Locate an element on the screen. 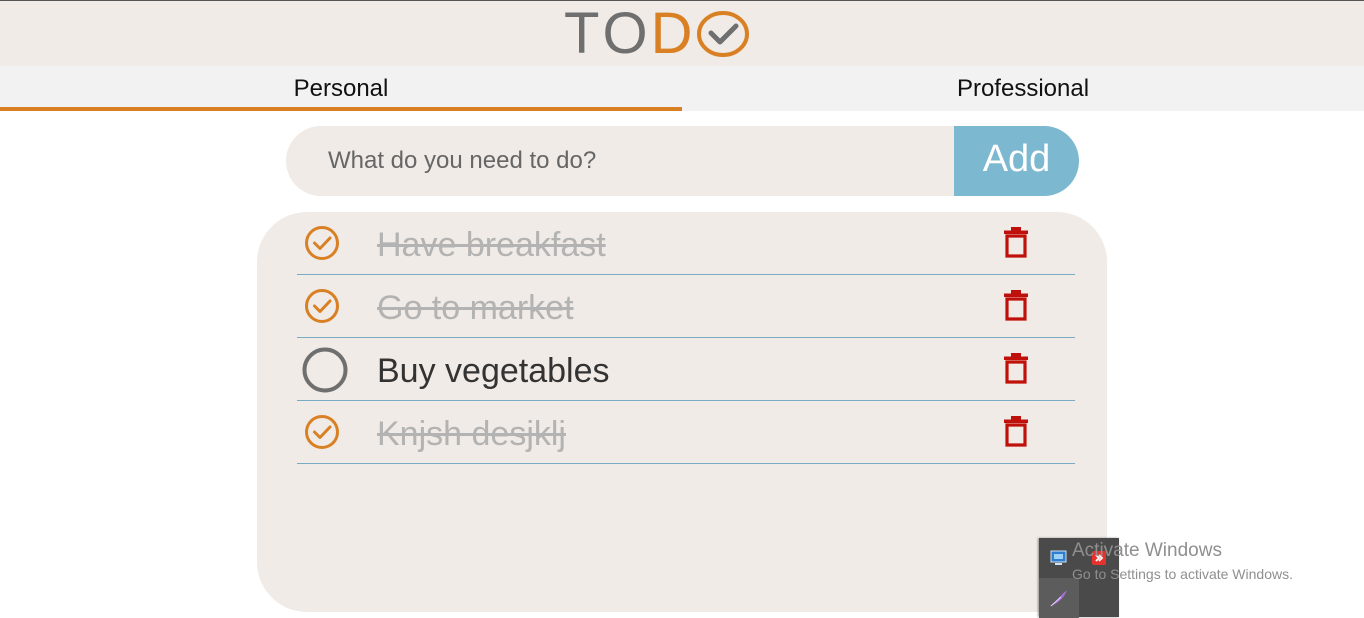 Image resolution: width=1364 pixels, height=618 pixels. logo-letter-o: O is located at coordinates (625, 33).